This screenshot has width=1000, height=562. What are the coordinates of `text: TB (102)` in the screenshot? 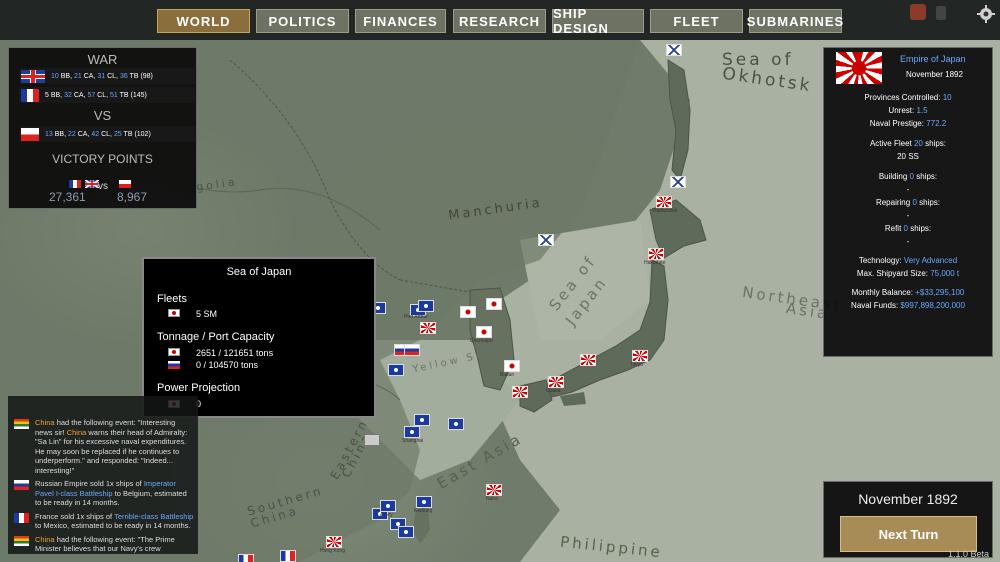 It's located at (136, 134).